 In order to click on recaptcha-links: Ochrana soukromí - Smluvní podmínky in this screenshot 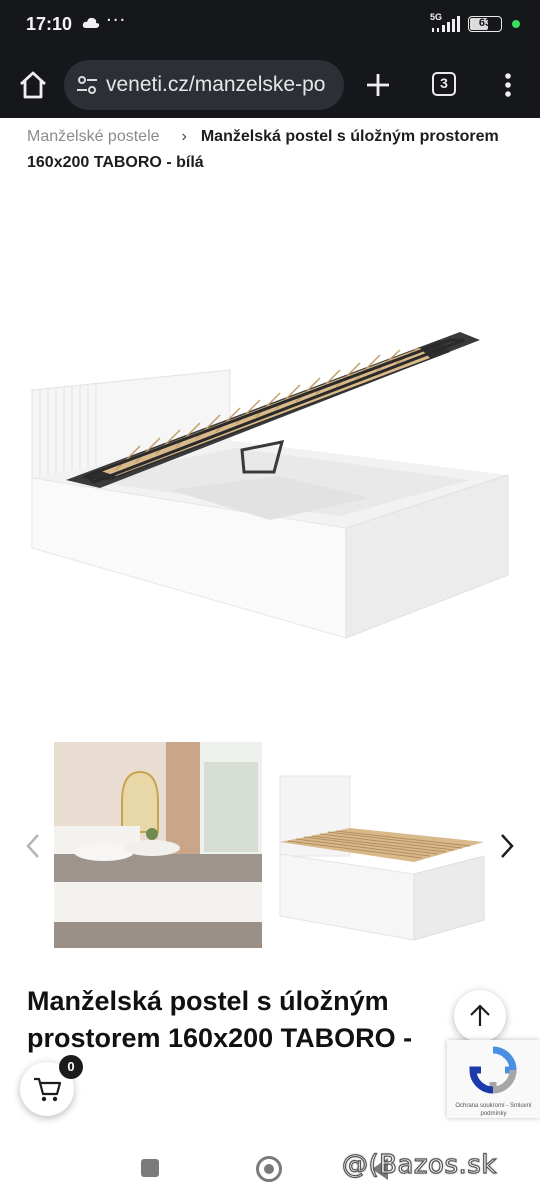, I will do `click(493, 1110)`.